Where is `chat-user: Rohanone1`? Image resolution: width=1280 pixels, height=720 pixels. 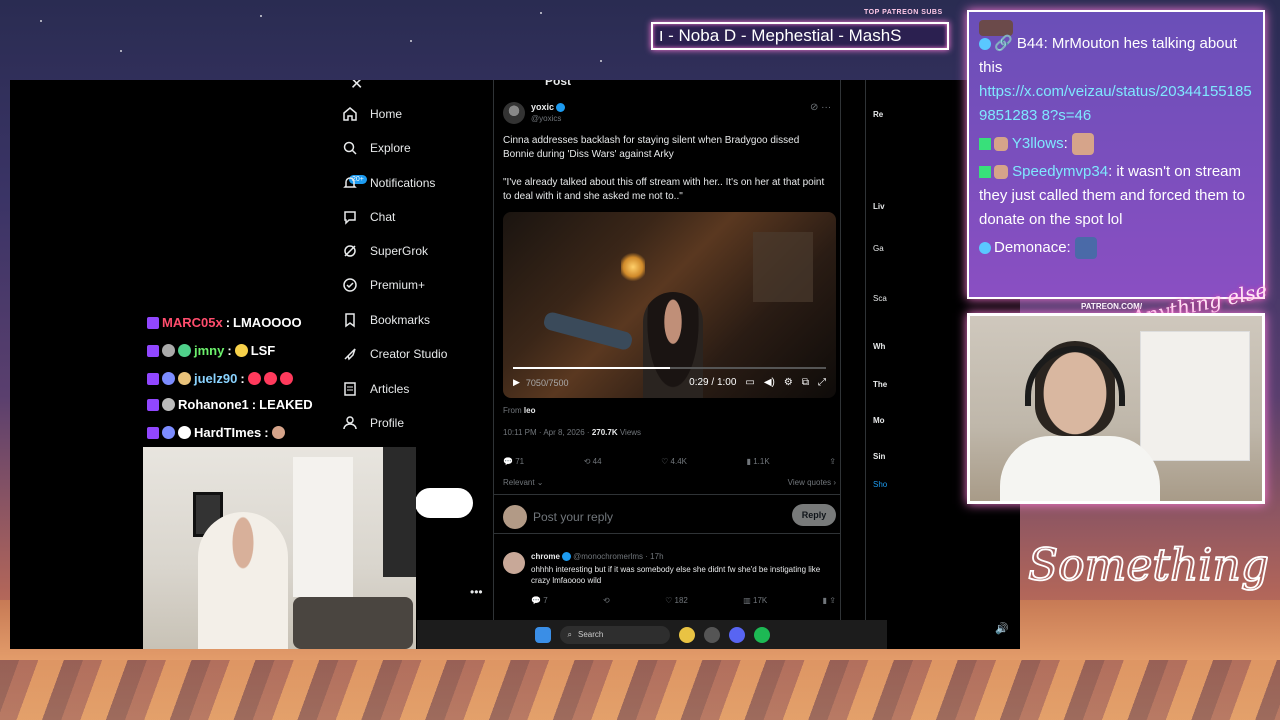 chat-user: Rohanone1 is located at coordinates (213, 404).